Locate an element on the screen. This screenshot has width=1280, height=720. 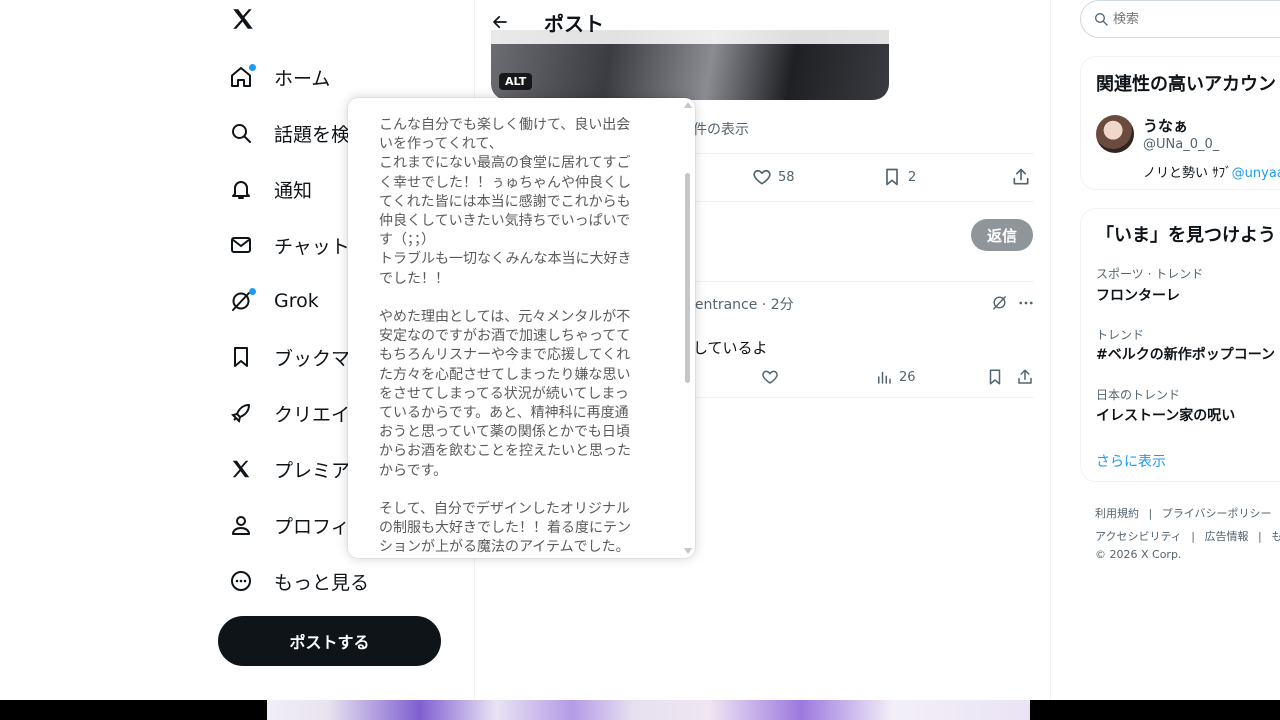
rocket-icon is located at coordinates (241, 413).